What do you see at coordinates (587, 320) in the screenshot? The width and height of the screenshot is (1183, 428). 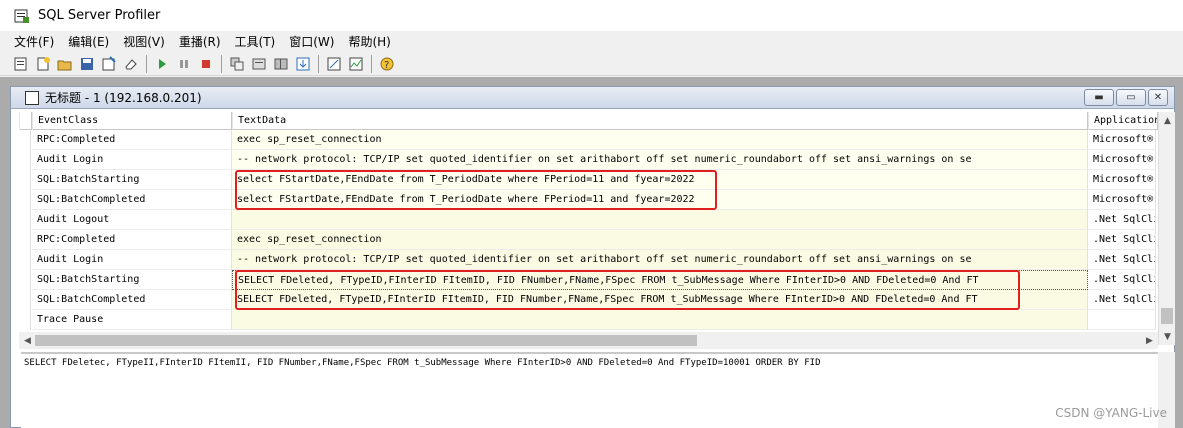 I see `table-row: Trace Pause` at bounding box center [587, 320].